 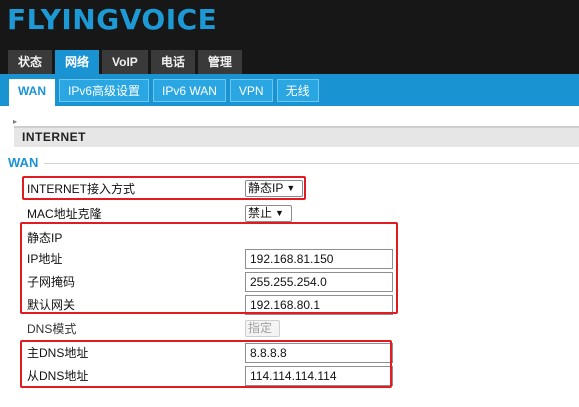 I want to click on main-tab-network: 网络, so click(x=77, y=62).